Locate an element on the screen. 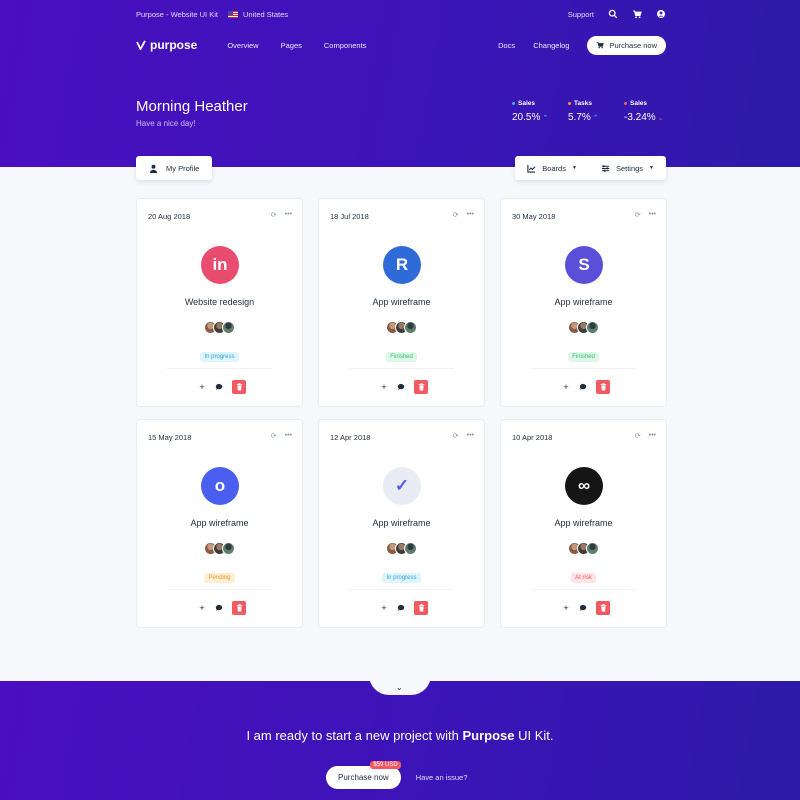  trash-icon is located at coordinates (239, 608).